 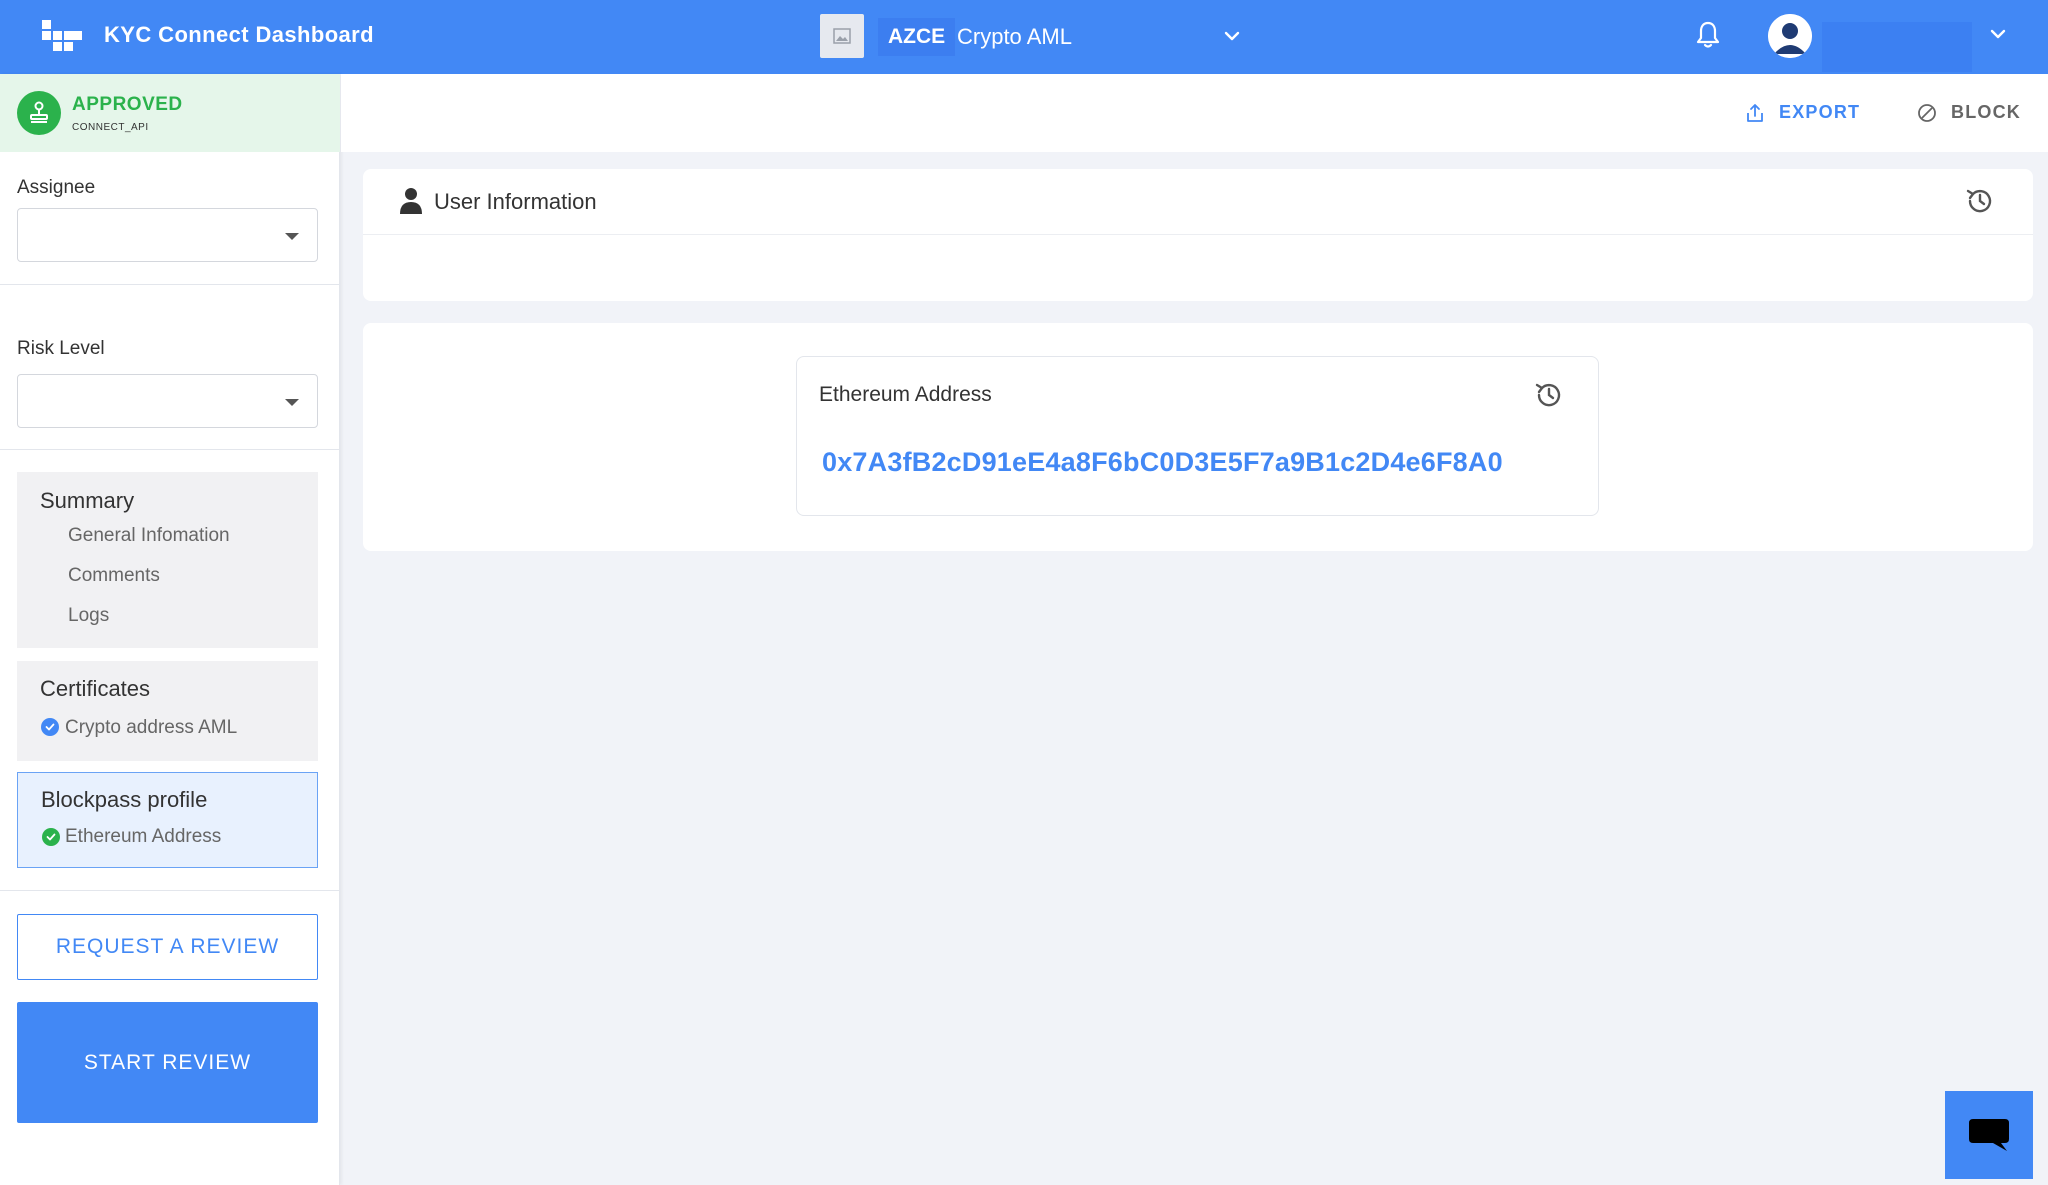 I want to click on certificate-item-crypto-address-aml: Crypto address AML, so click(x=151, y=728).